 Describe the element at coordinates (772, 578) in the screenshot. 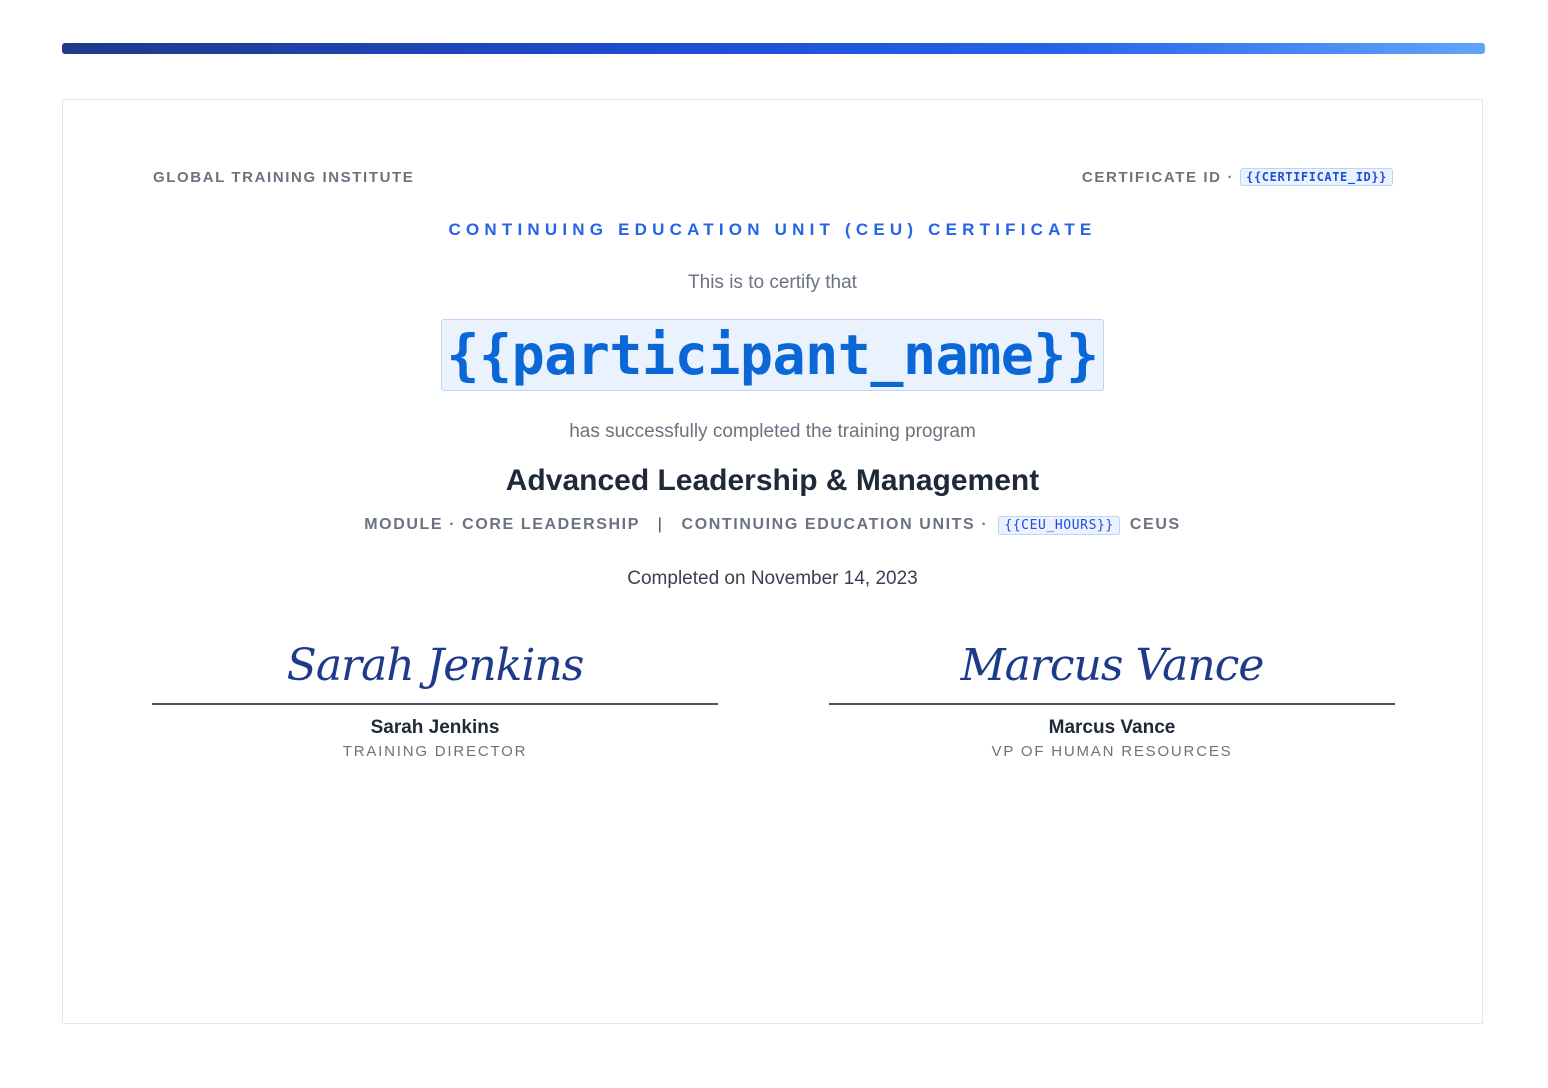

I see `completion-date: Completed on November 14, 2023` at that location.